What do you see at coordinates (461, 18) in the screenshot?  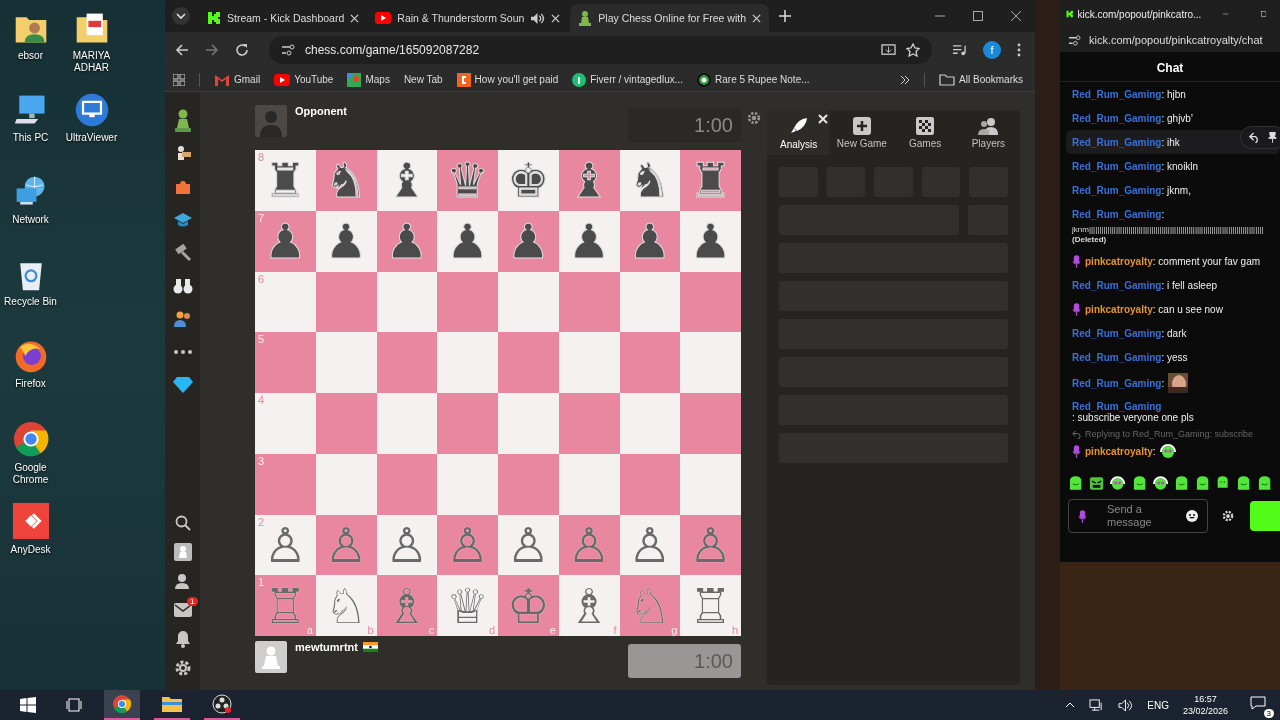 I see `tab-title: Rain & Thunderstorm Soun` at bounding box center [461, 18].